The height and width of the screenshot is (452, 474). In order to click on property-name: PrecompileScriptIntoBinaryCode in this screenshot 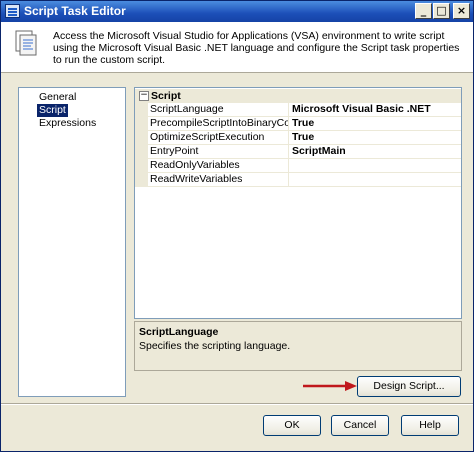, I will do `click(219, 123)`.